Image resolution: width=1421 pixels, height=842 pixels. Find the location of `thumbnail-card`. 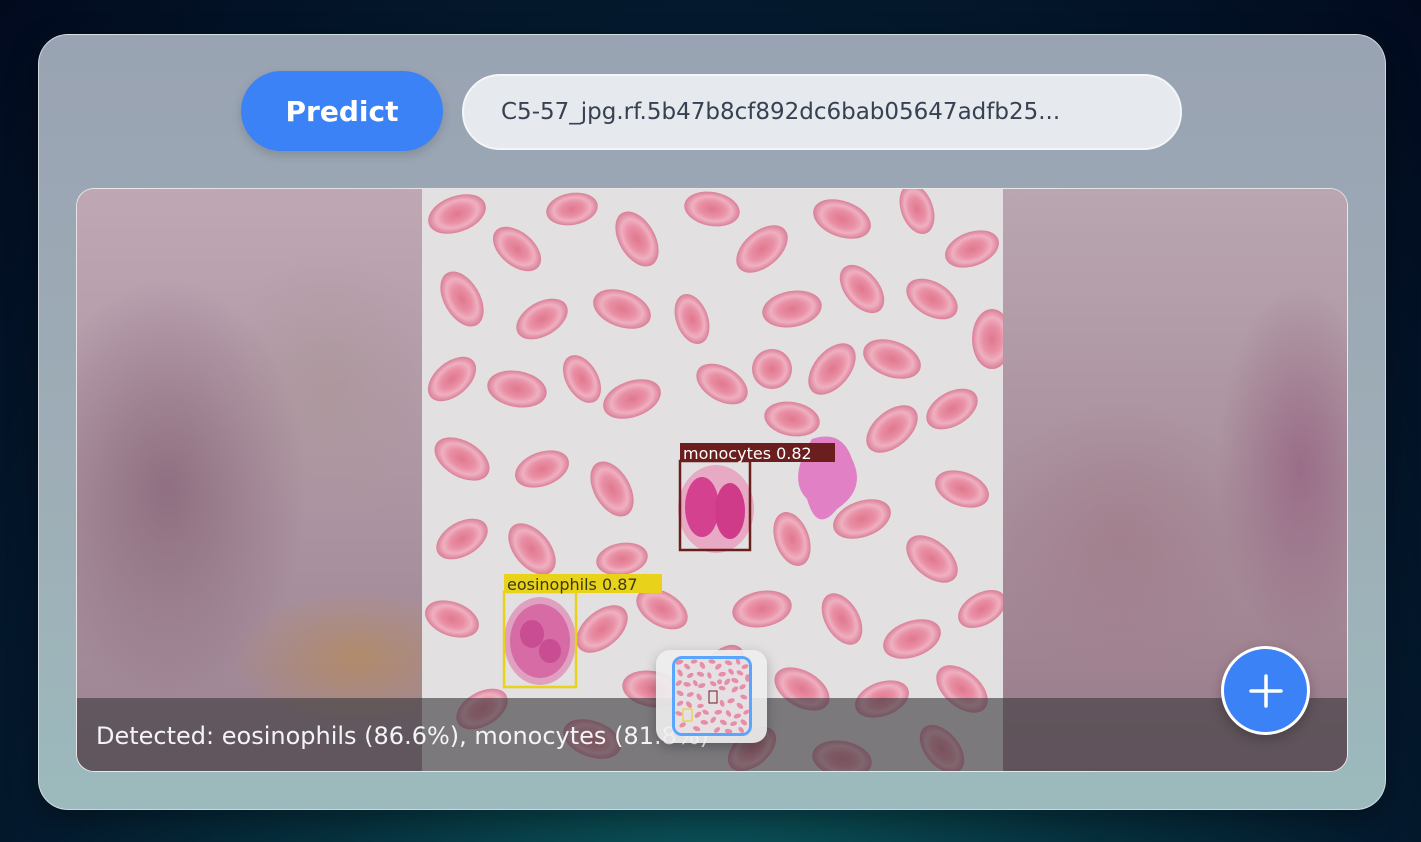

thumbnail-card is located at coordinates (711, 696).